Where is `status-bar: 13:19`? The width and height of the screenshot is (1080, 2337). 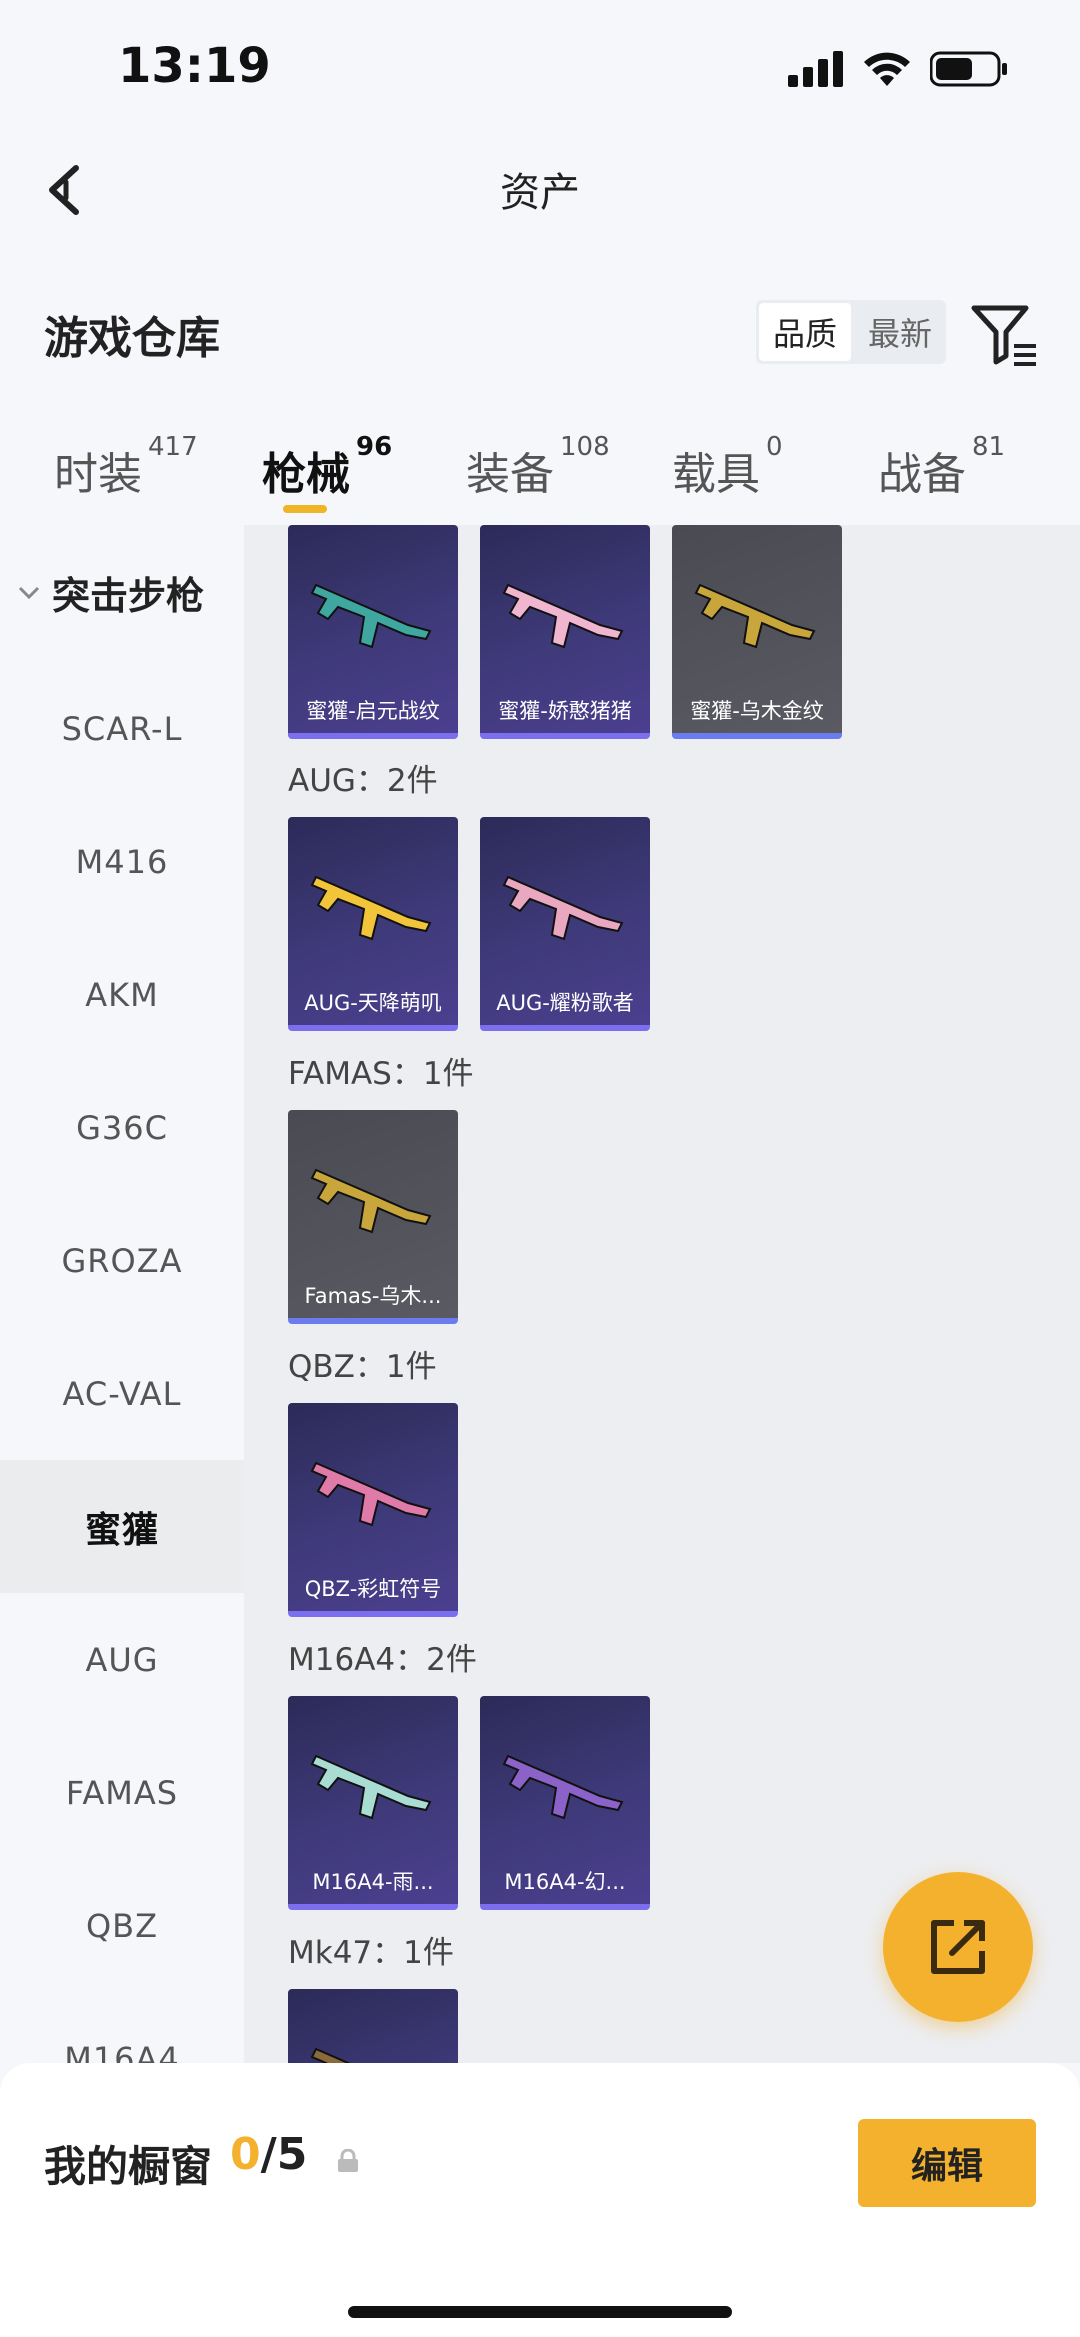 status-bar: 13:19 is located at coordinates (540, 70).